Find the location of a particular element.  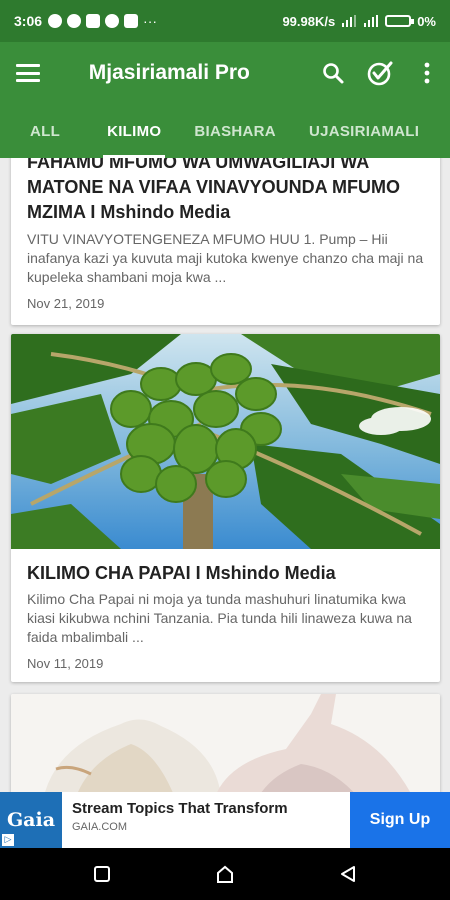

recents-icon is located at coordinates (101, 874).